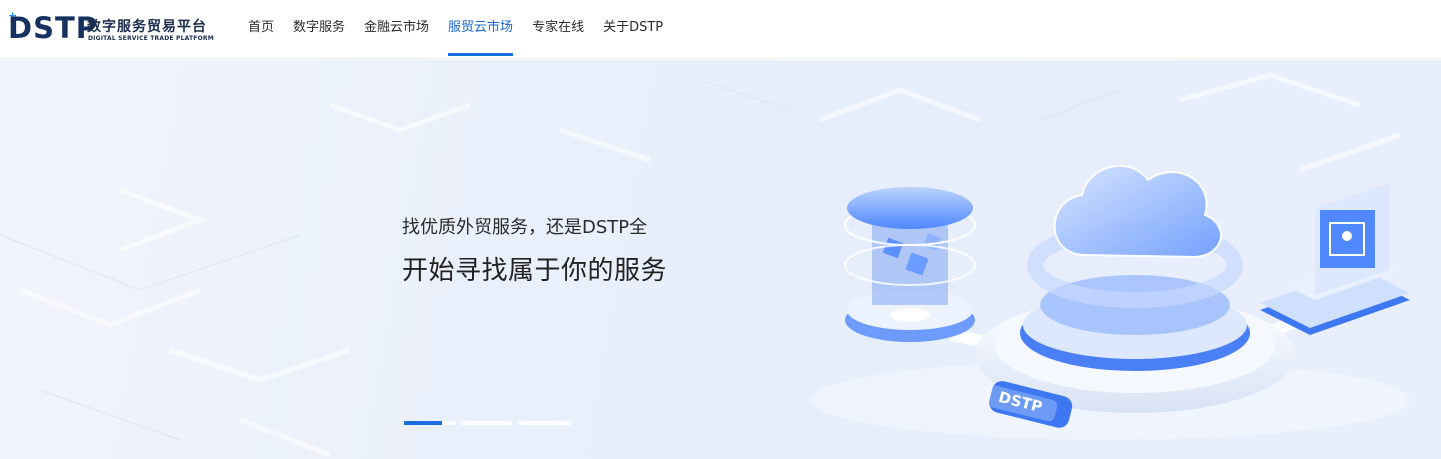 This screenshot has height=459, width=1441. I want to click on nav-item-digital-services: 数字服务, so click(319, 29).